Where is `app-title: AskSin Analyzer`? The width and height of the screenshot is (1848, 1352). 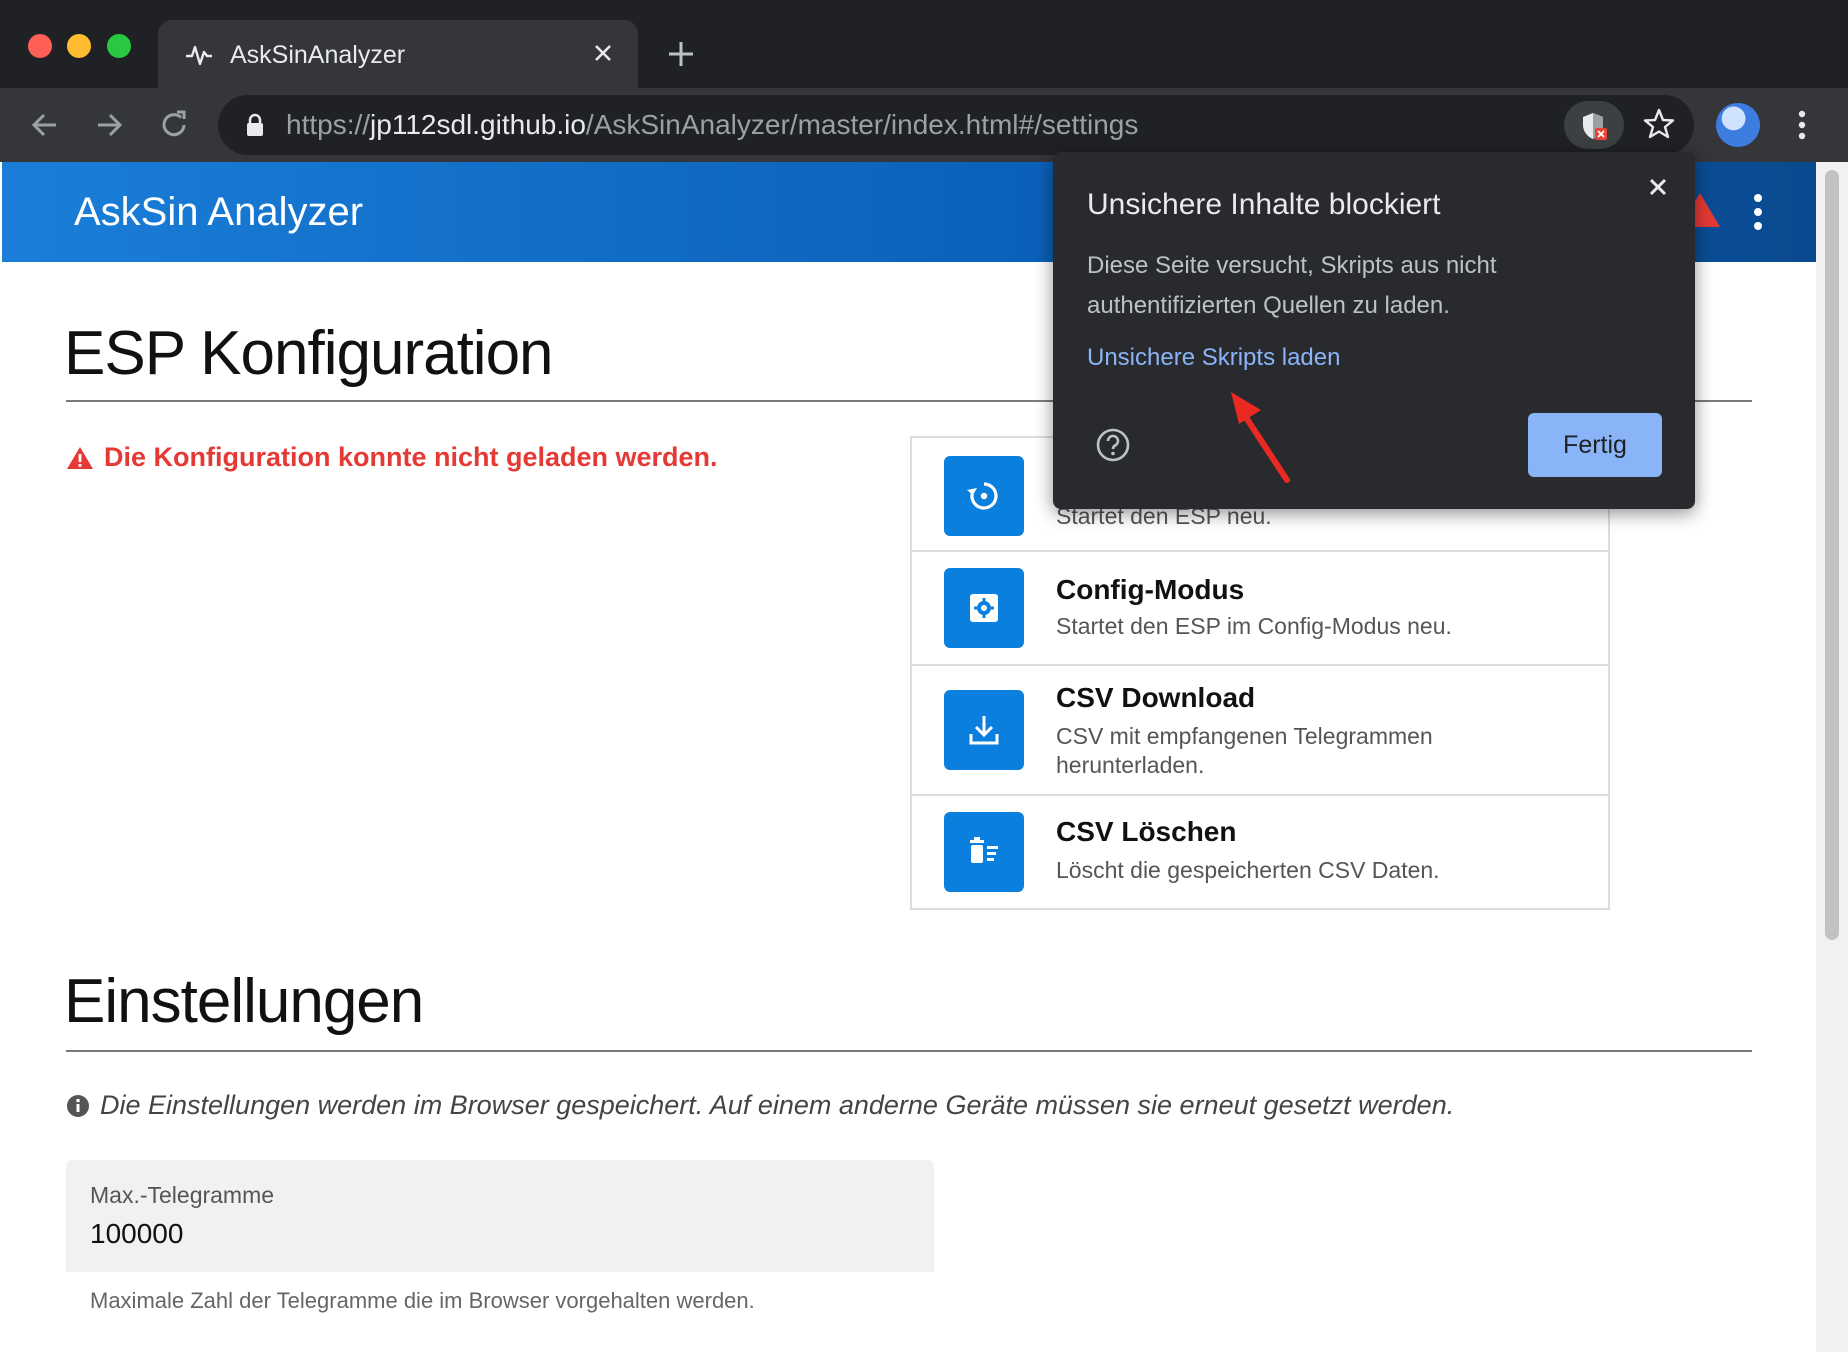
app-title: AskSin Analyzer is located at coordinates (219, 212).